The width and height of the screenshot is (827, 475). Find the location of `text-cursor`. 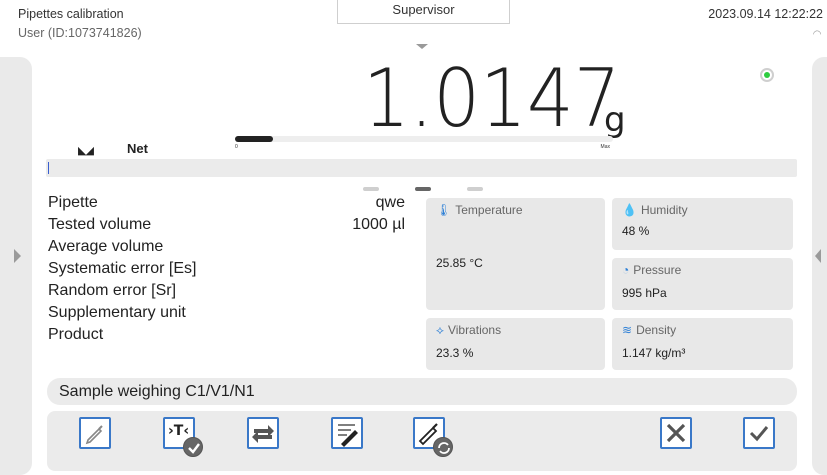

text-cursor is located at coordinates (48, 168).